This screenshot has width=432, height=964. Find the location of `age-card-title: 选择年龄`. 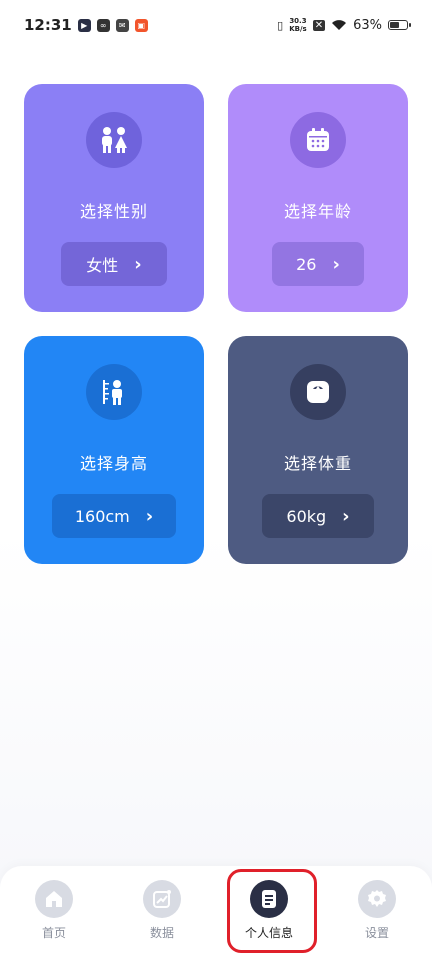

age-card-title: 选择年龄 is located at coordinates (317, 211).